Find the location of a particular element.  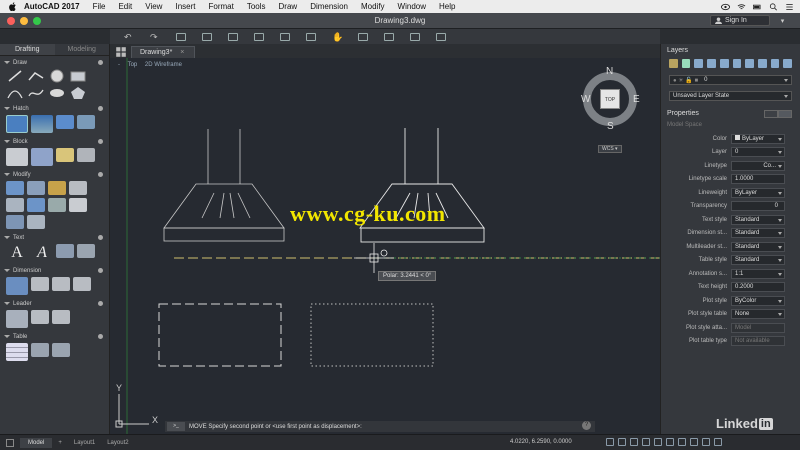

layer-prev-icon is located at coordinates (788, 63).